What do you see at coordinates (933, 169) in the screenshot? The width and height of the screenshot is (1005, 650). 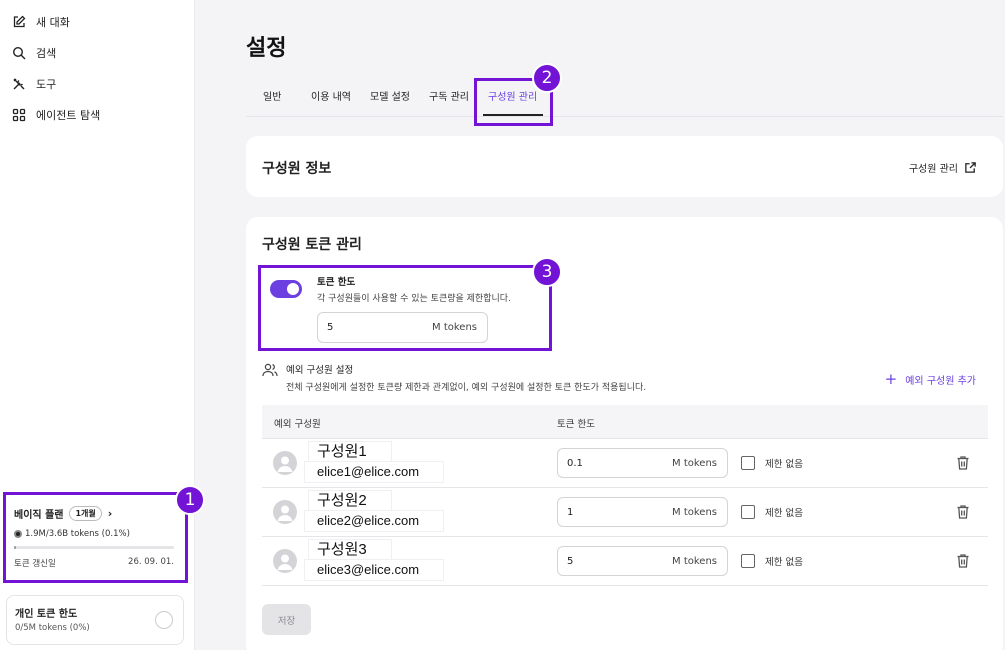 I see `member-manage-link-label: 구성원 관리` at bounding box center [933, 169].